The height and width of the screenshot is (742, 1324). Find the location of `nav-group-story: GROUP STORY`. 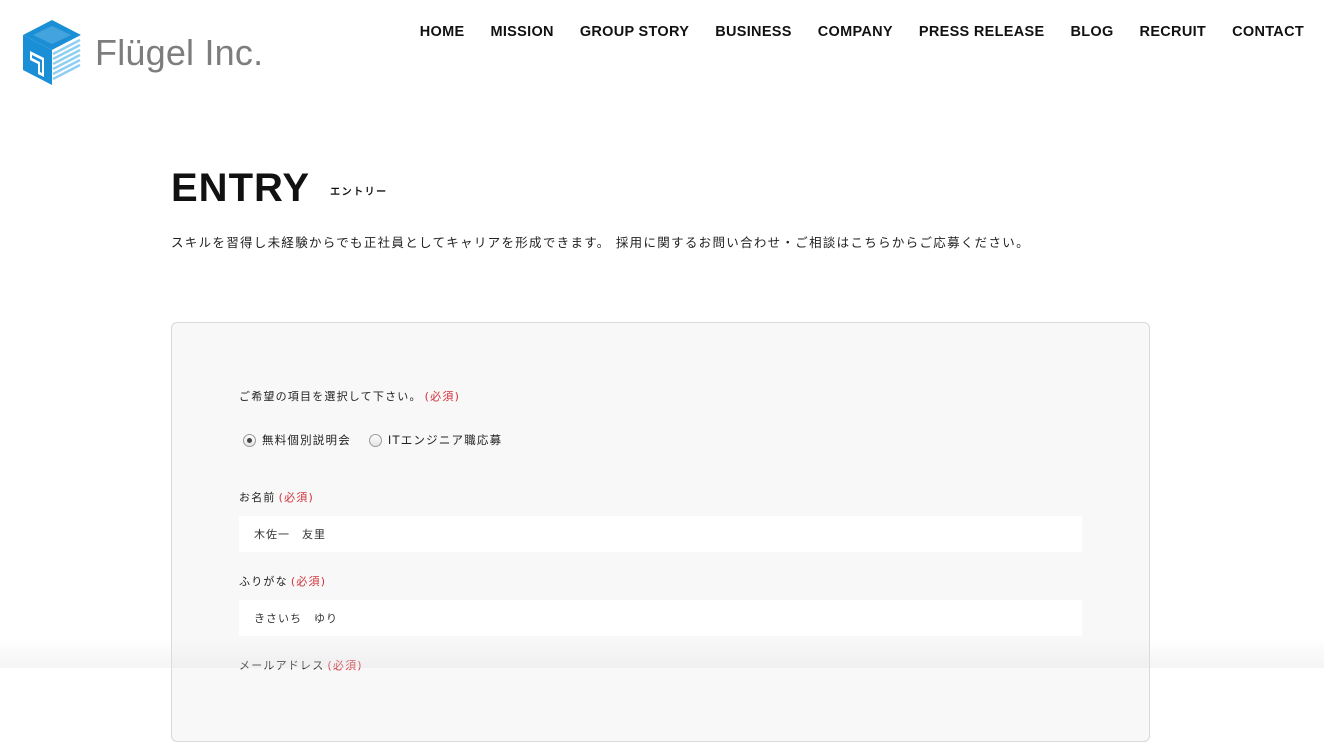

nav-group-story: GROUP STORY is located at coordinates (634, 32).